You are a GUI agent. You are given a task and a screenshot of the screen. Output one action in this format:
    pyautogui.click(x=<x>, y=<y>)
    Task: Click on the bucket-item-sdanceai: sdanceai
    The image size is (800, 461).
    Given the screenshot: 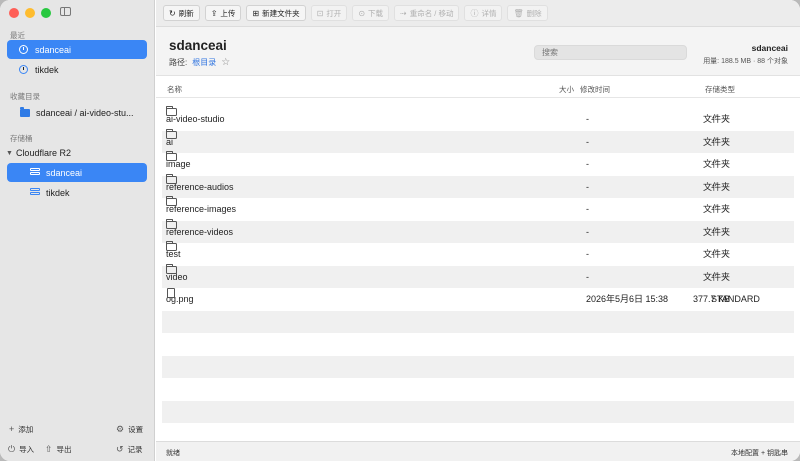 What is the action you would take?
    pyautogui.click(x=77, y=172)
    